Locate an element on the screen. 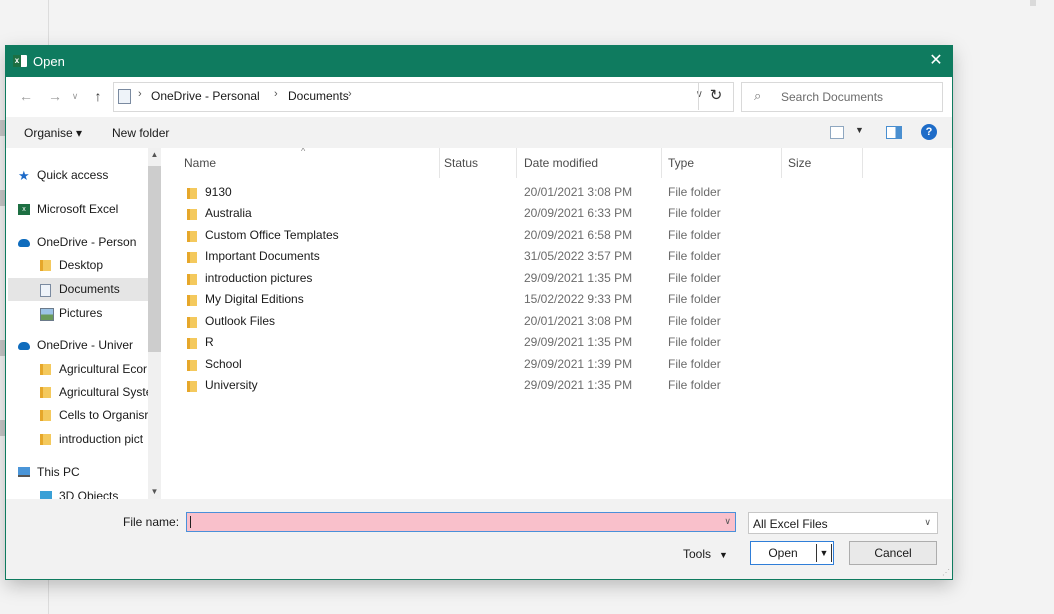 The height and width of the screenshot is (614, 1054). sidebar-item-label: Pictures is located at coordinates (81, 313).